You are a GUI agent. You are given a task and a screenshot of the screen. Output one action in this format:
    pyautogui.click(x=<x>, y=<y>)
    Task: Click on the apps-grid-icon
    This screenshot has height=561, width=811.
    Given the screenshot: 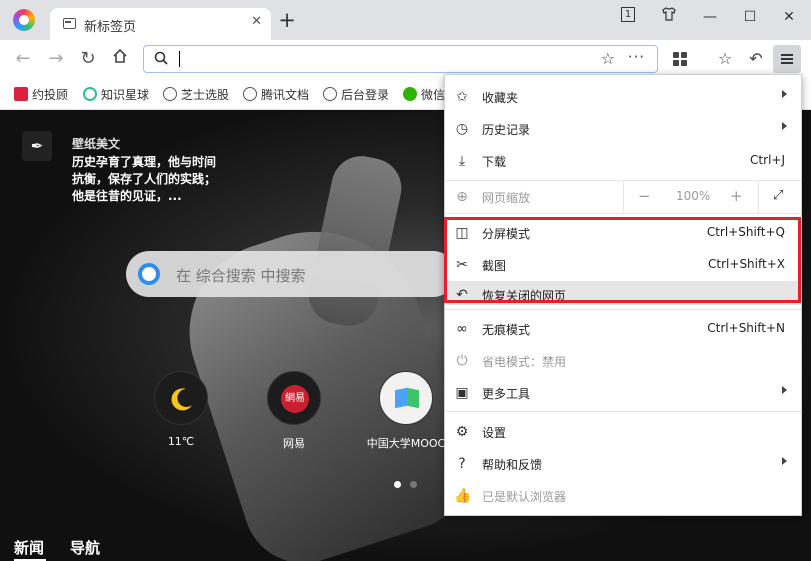 What is the action you would take?
    pyautogui.click(x=680, y=59)
    